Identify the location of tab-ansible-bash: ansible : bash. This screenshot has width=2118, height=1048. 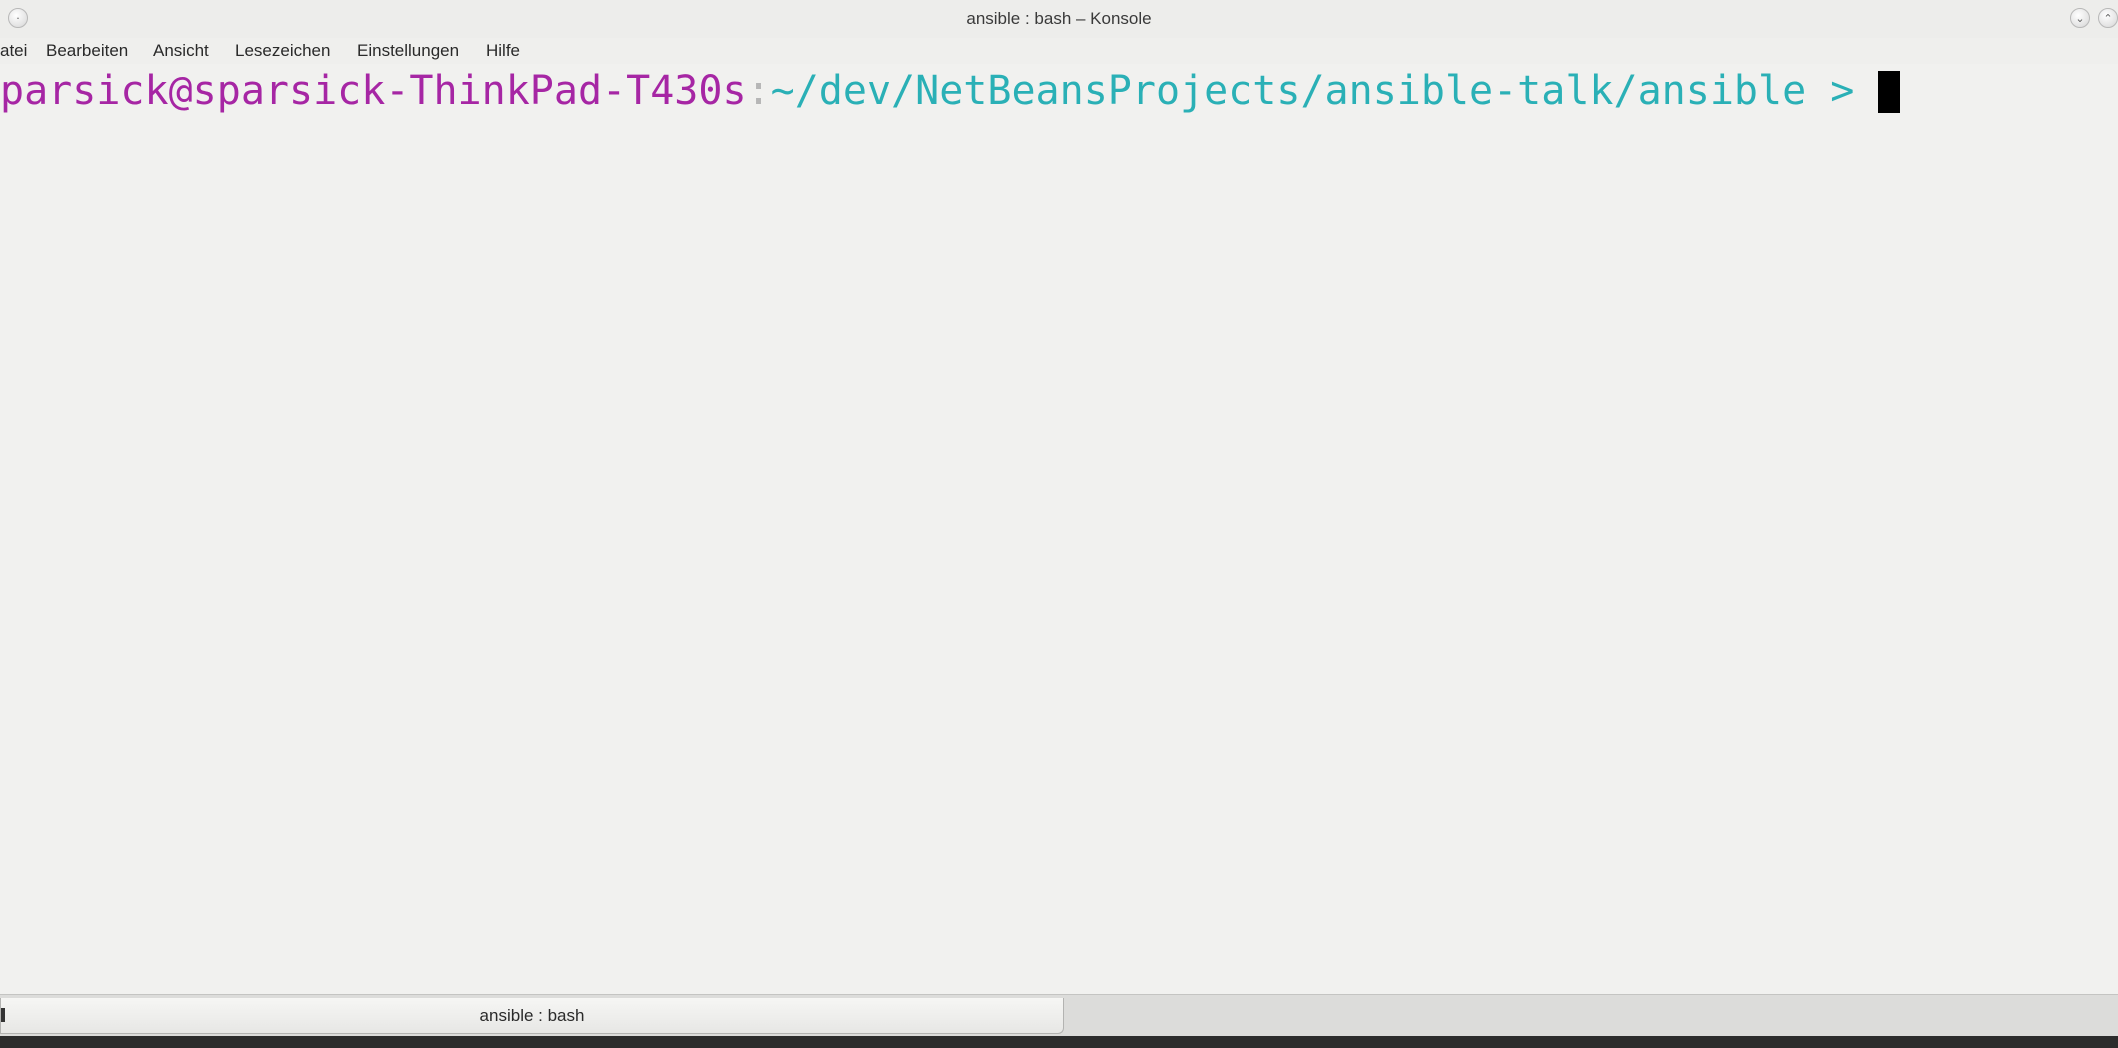
(532, 1016).